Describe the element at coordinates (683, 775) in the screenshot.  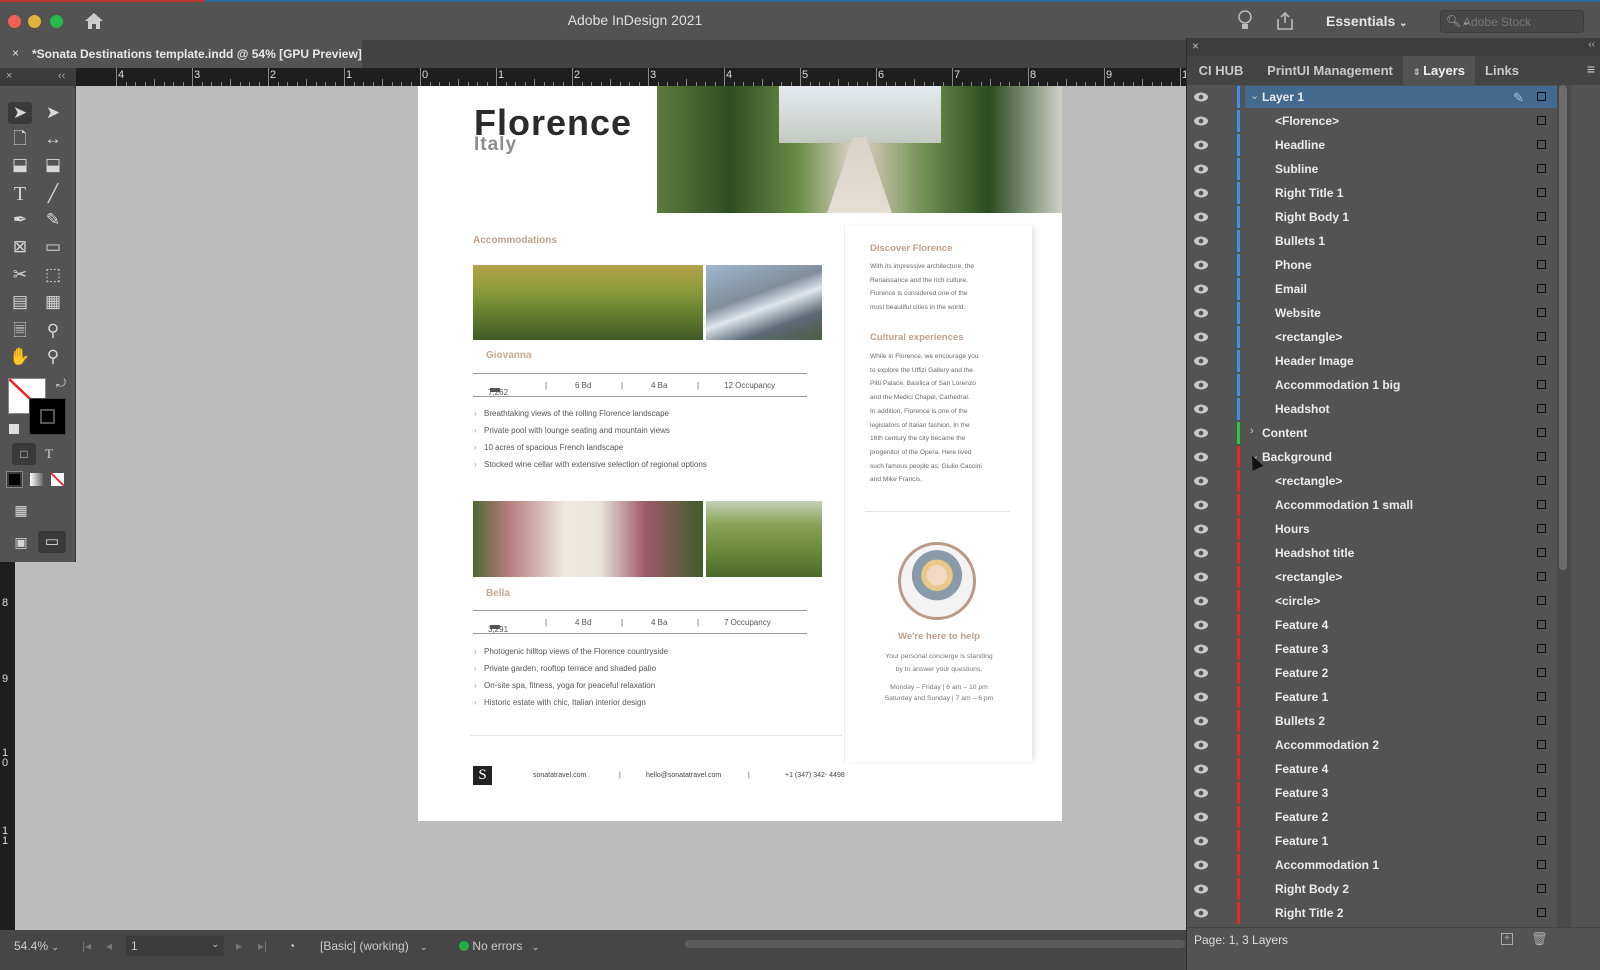
I see `email: hello@sonatatravel.com` at that location.